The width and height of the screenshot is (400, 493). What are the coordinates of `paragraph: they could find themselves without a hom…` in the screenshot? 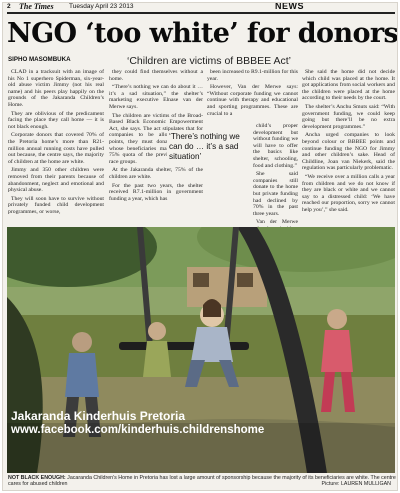 It's located at (156, 75).